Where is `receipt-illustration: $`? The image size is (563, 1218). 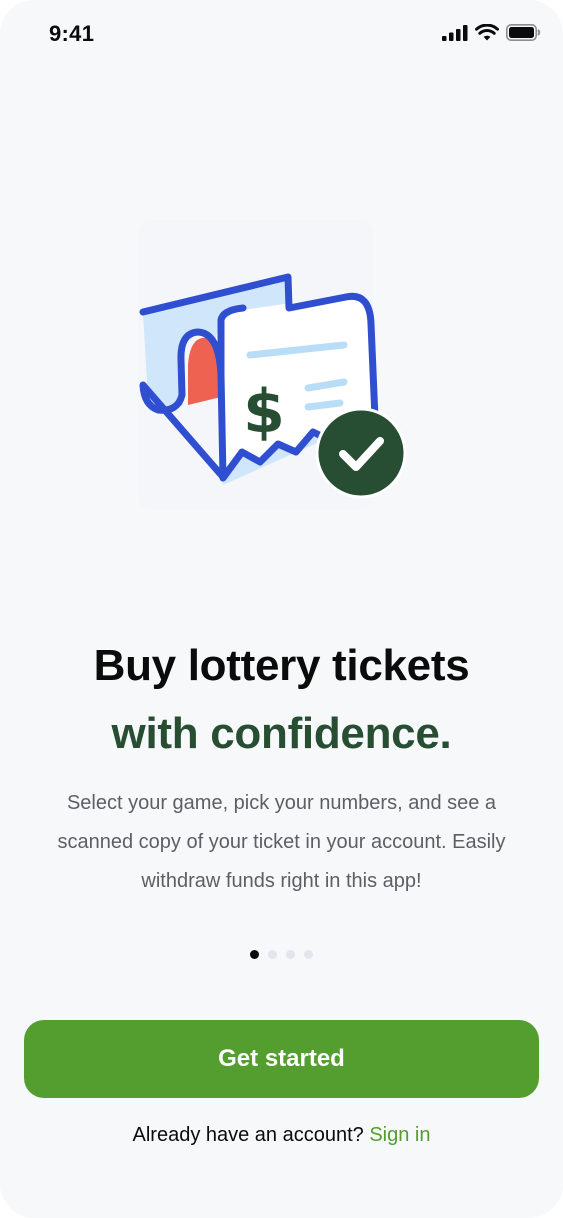 receipt-illustration: $ is located at coordinates (268, 360).